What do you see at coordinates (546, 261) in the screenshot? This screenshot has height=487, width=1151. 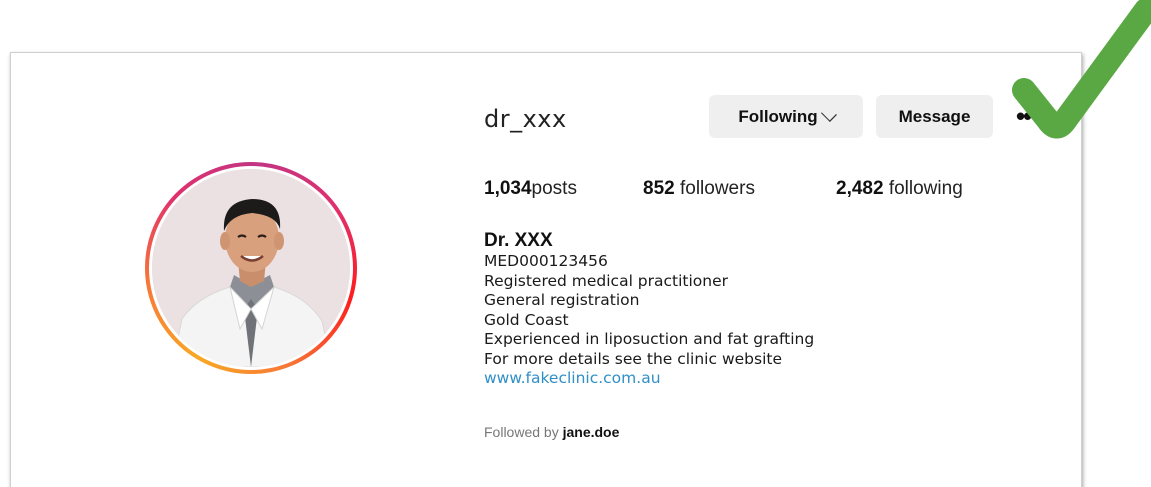 I see `bio-line: MED000123456` at bounding box center [546, 261].